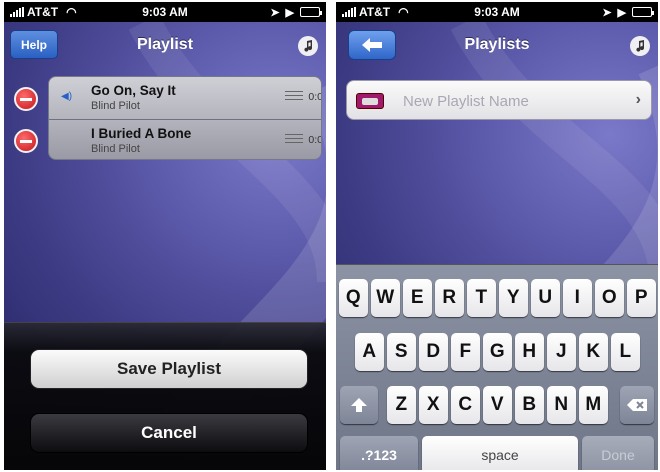 This screenshot has width=660, height=472. I want to click on key-y: Y, so click(513, 298).